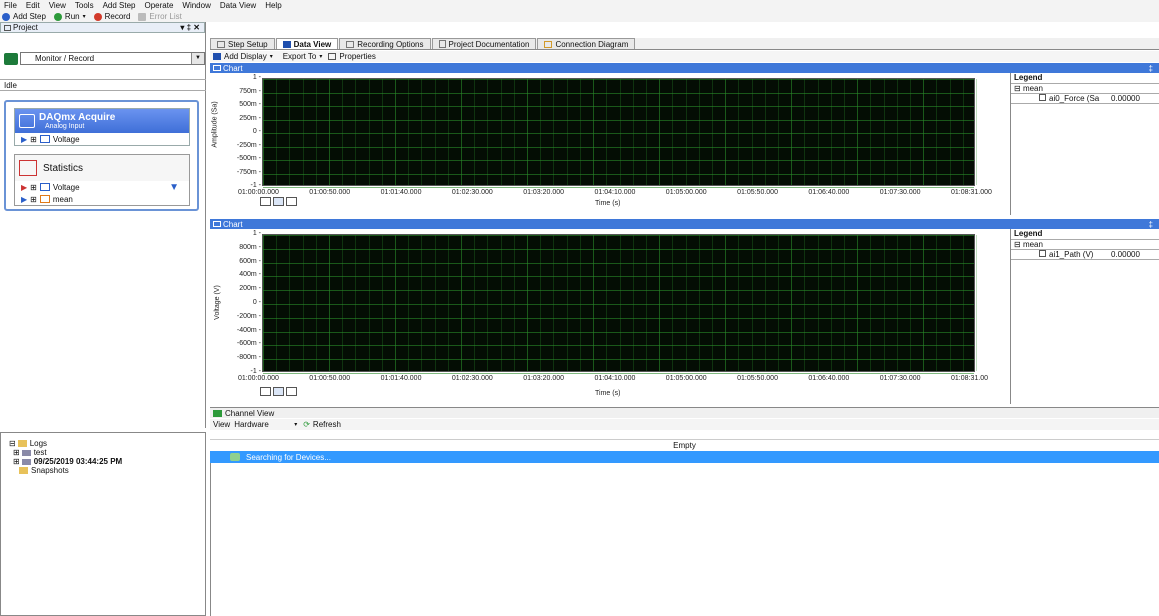  What do you see at coordinates (29, 16) in the screenshot?
I see `add-step-label: Add Step` at bounding box center [29, 16].